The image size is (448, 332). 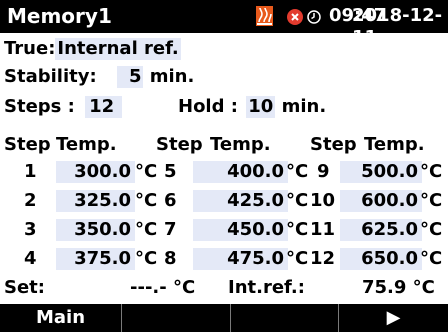 I want to click on play-icon: ▶, so click(x=393, y=317).